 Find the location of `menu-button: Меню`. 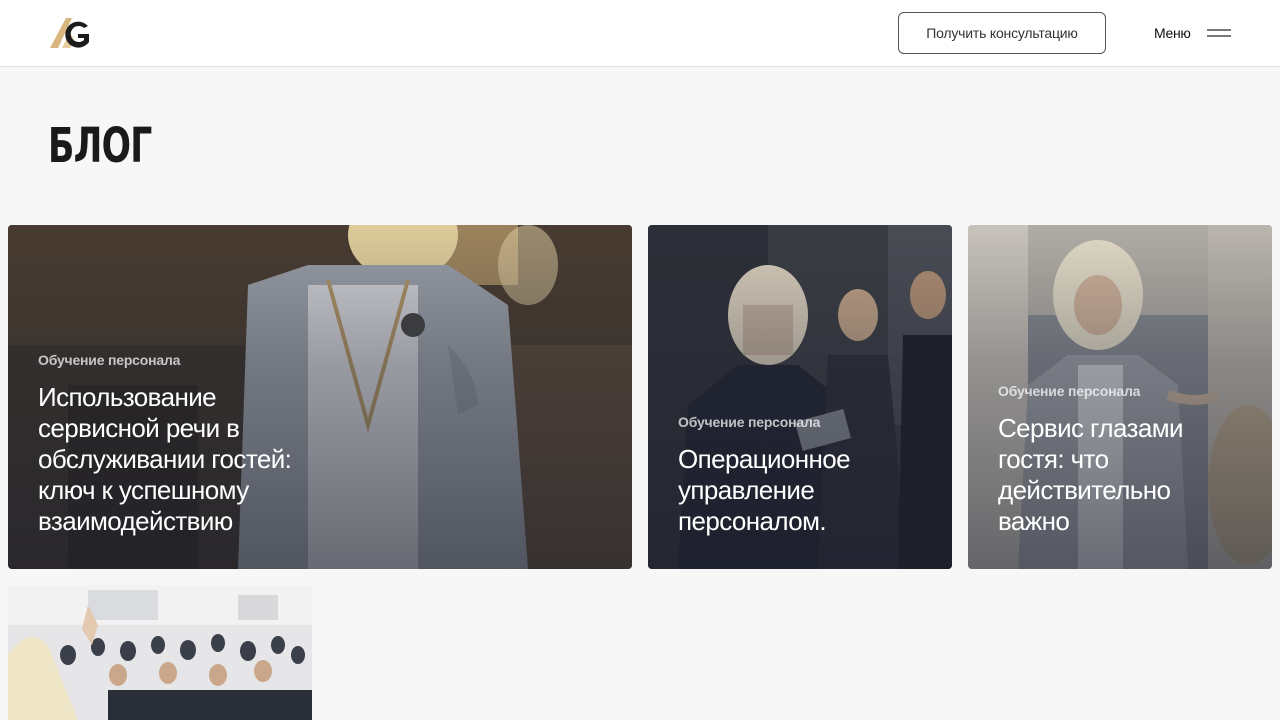

menu-button: Меню is located at coordinates (1192, 33).